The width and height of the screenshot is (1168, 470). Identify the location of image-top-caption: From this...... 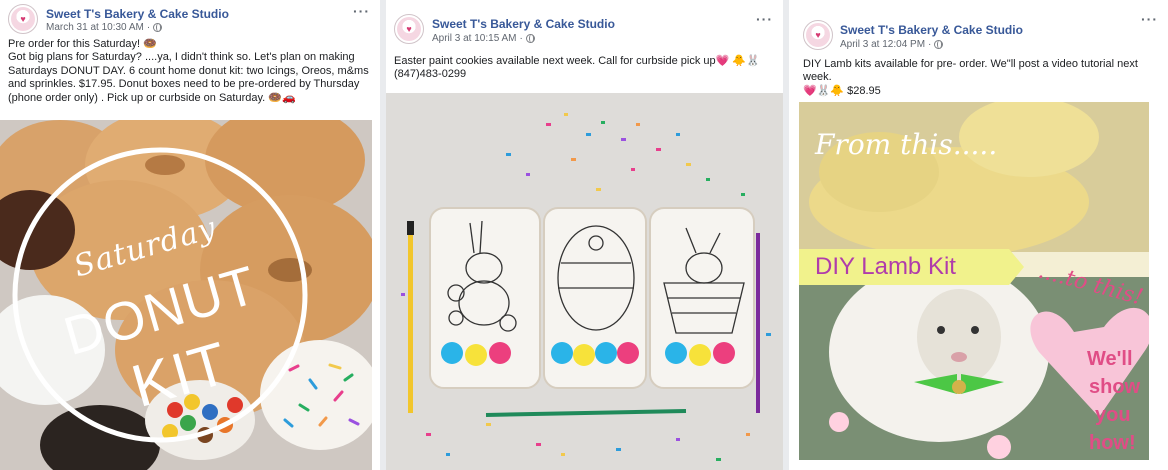
(906, 144).